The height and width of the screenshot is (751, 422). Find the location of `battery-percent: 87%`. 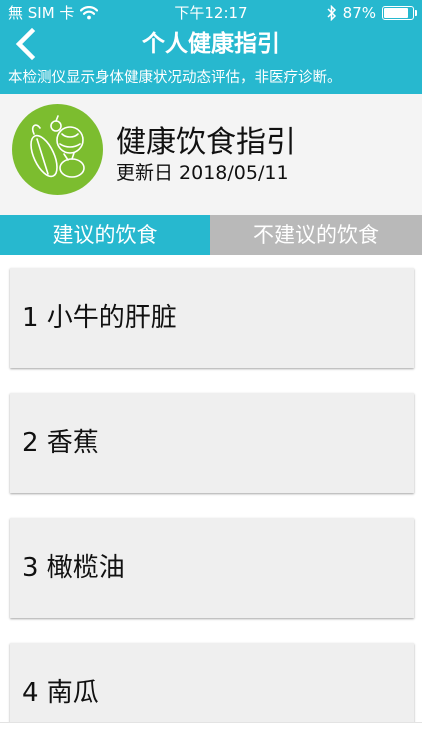

battery-percent: 87% is located at coordinates (359, 13).